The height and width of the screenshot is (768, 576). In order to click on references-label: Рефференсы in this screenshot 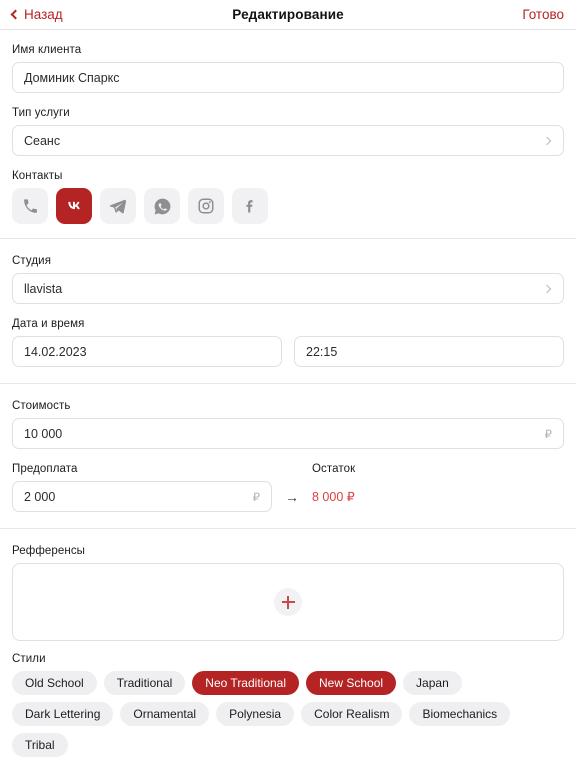, I will do `click(49, 551)`.